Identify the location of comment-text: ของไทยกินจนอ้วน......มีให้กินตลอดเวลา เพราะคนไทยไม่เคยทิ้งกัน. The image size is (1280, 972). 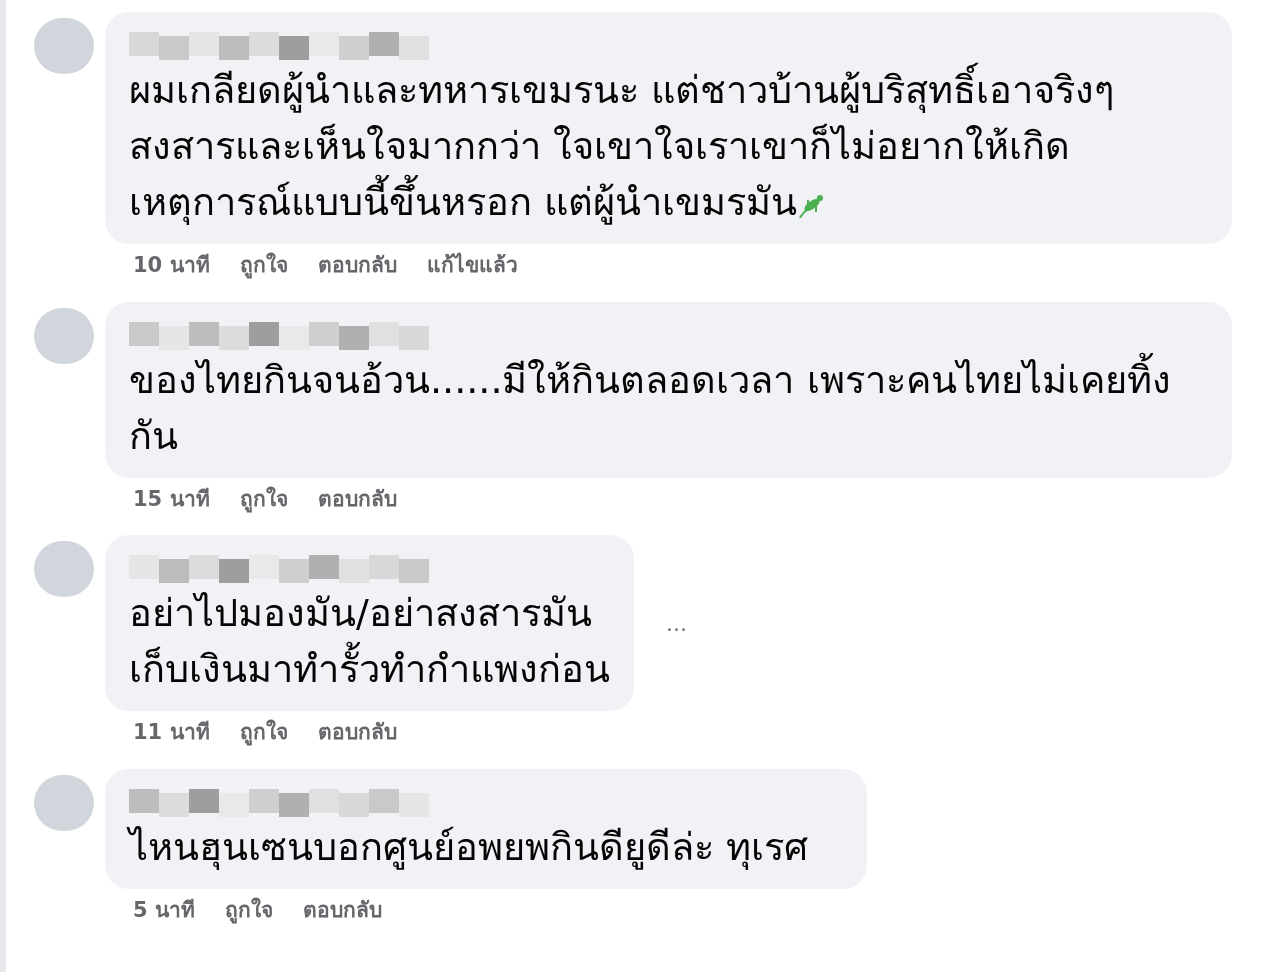
(668, 407).